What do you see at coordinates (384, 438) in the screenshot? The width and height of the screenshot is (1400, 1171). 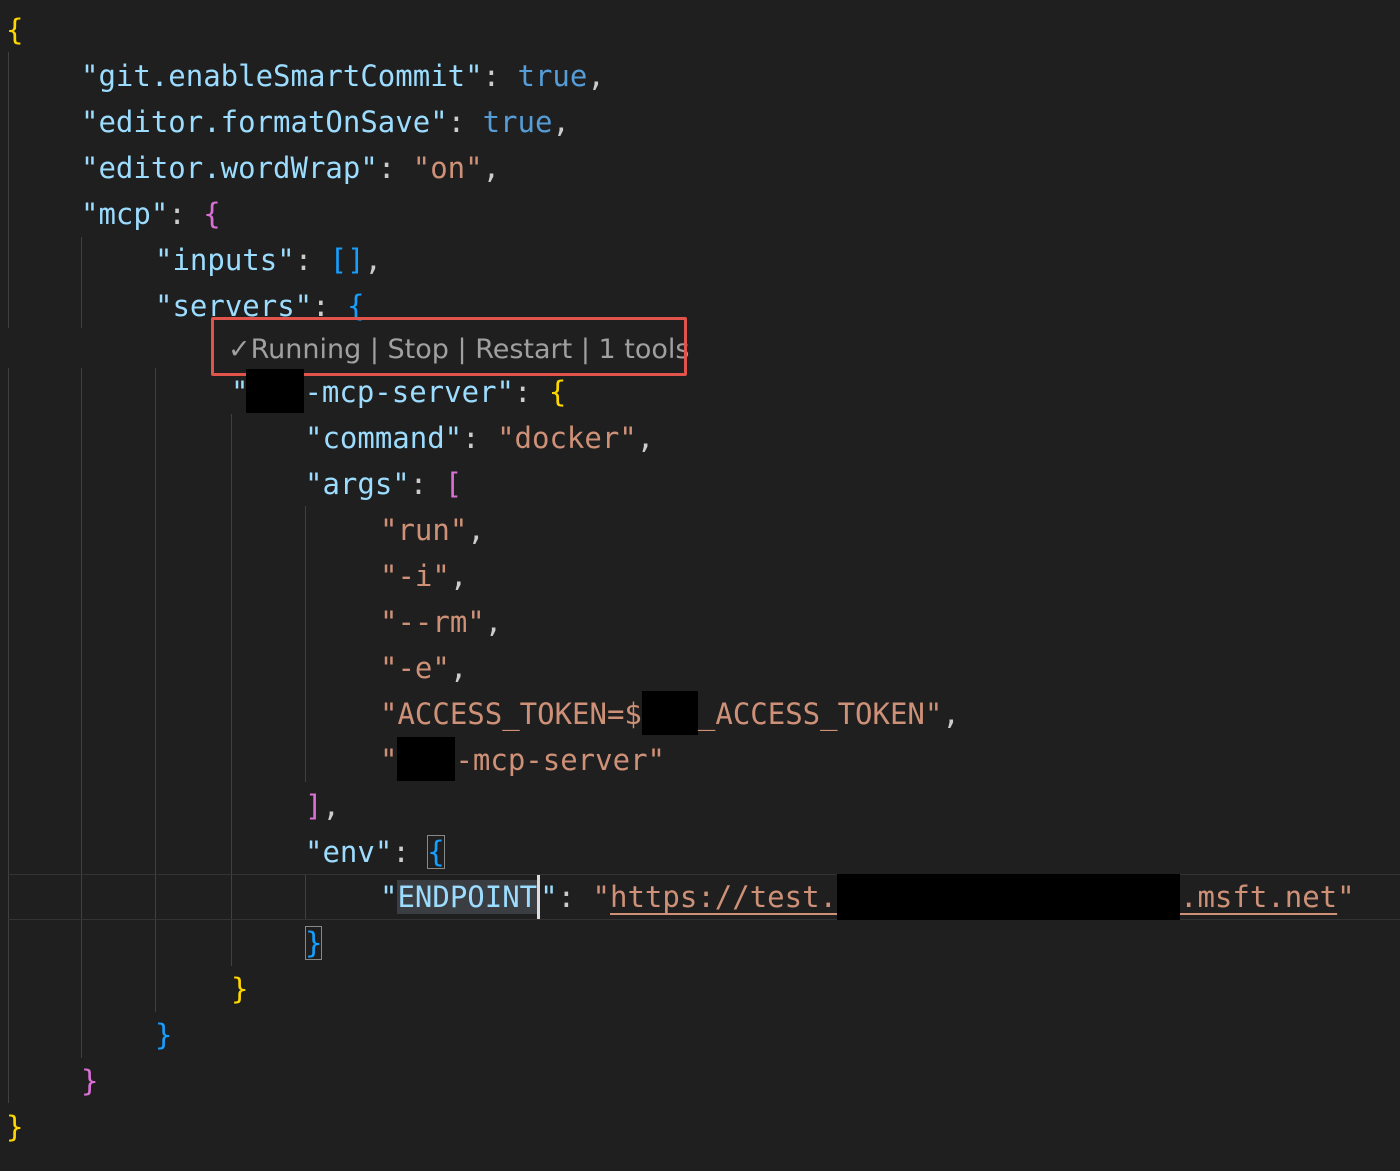 I see `json-key: "command"` at bounding box center [384, 438].